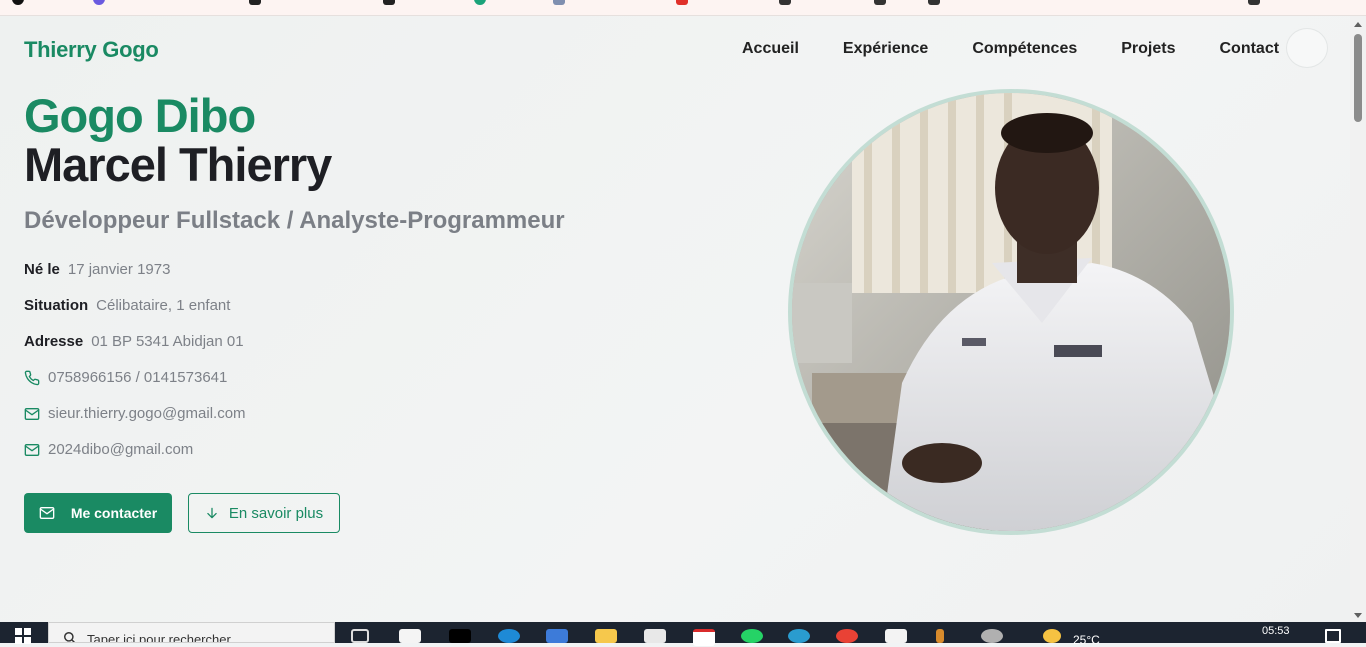 The image size is (1366, 647). I want to click on info-address: Adresse 01 BP 5341 Abidjan 01, so click(134, 342).